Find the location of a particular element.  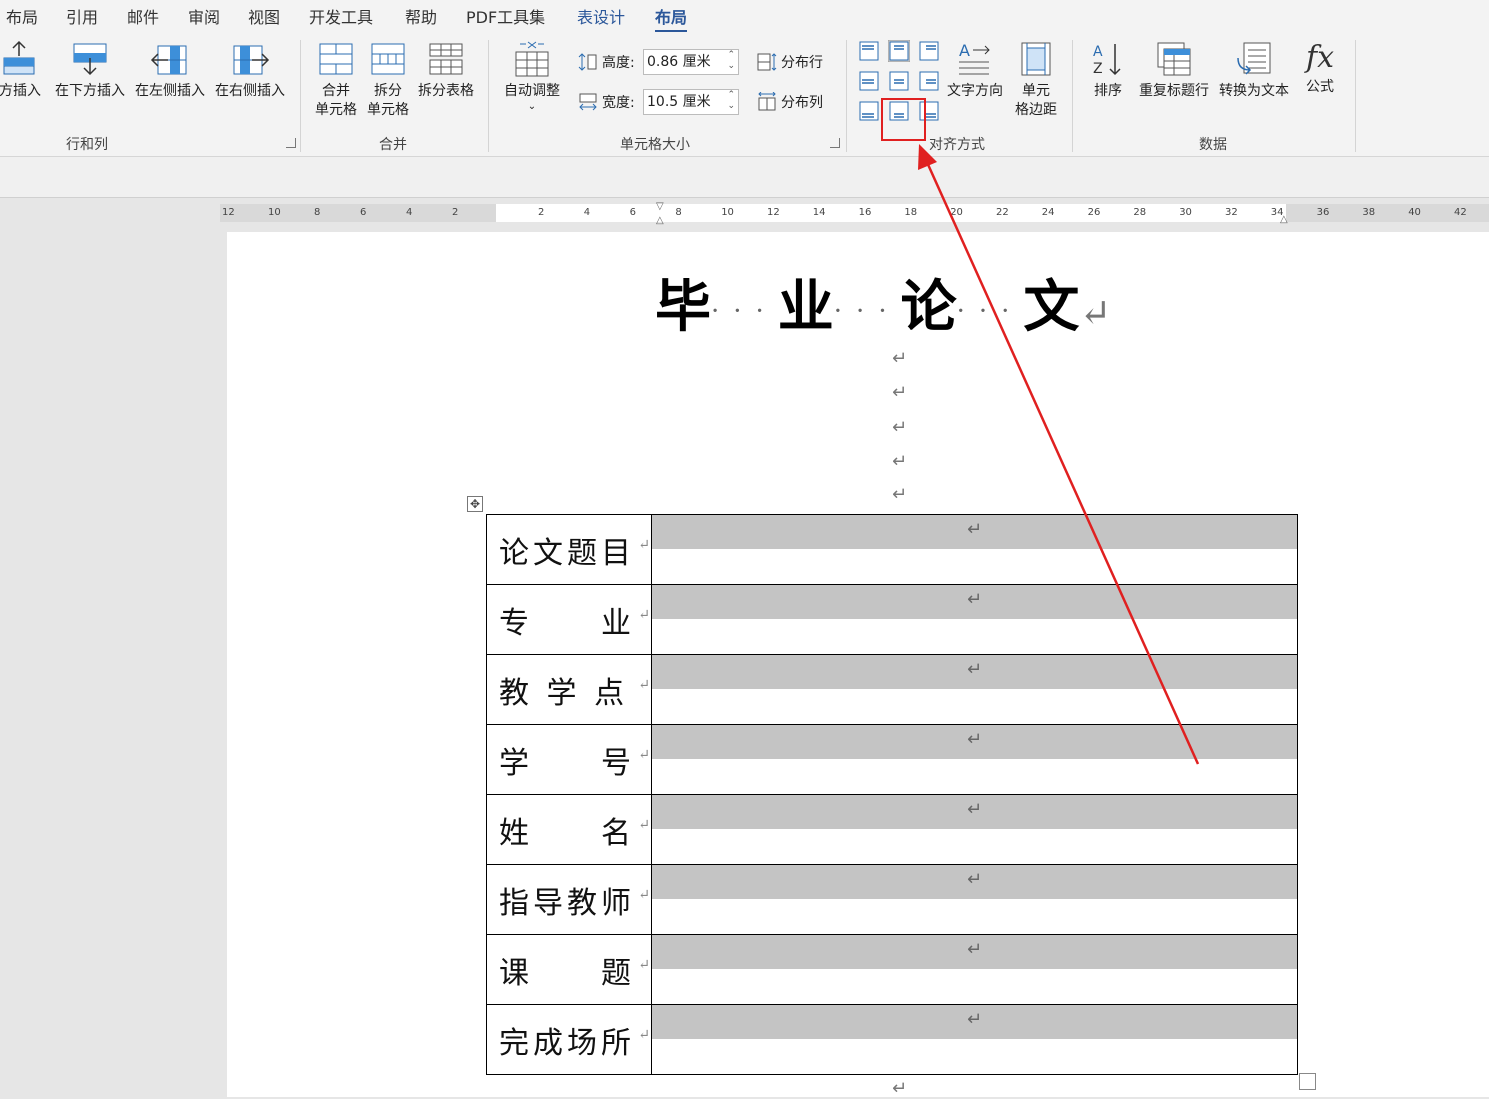

annotation-arrow is located at coordinates (1059, 454).